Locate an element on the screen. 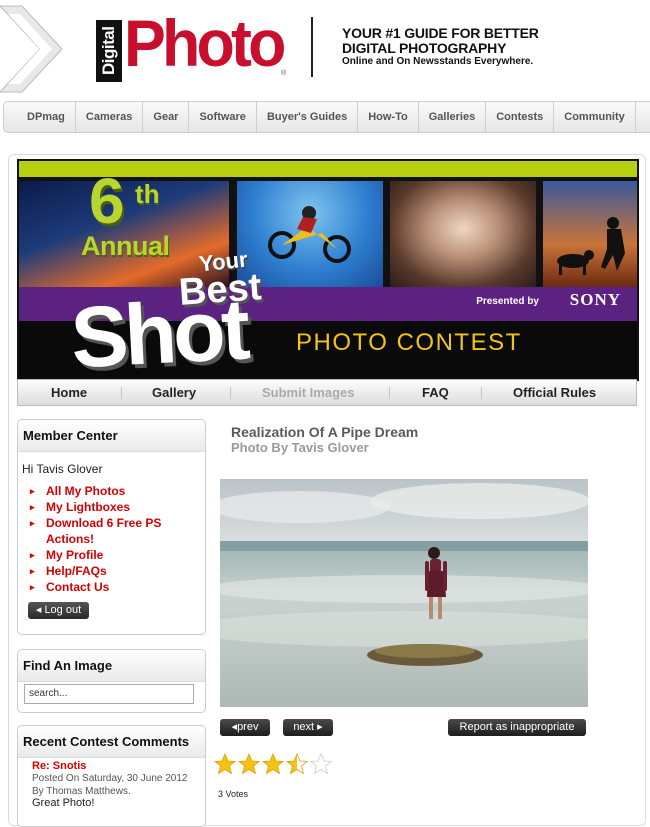  member-link-label: My Profile is located at coordinates (75, 555).